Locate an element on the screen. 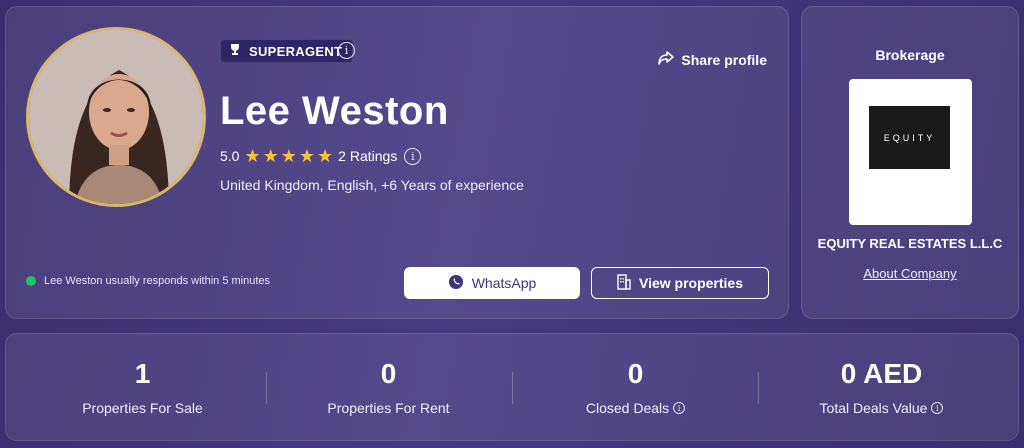  stat-label-text: Properties For Sale is located at coordinates (142, 408).